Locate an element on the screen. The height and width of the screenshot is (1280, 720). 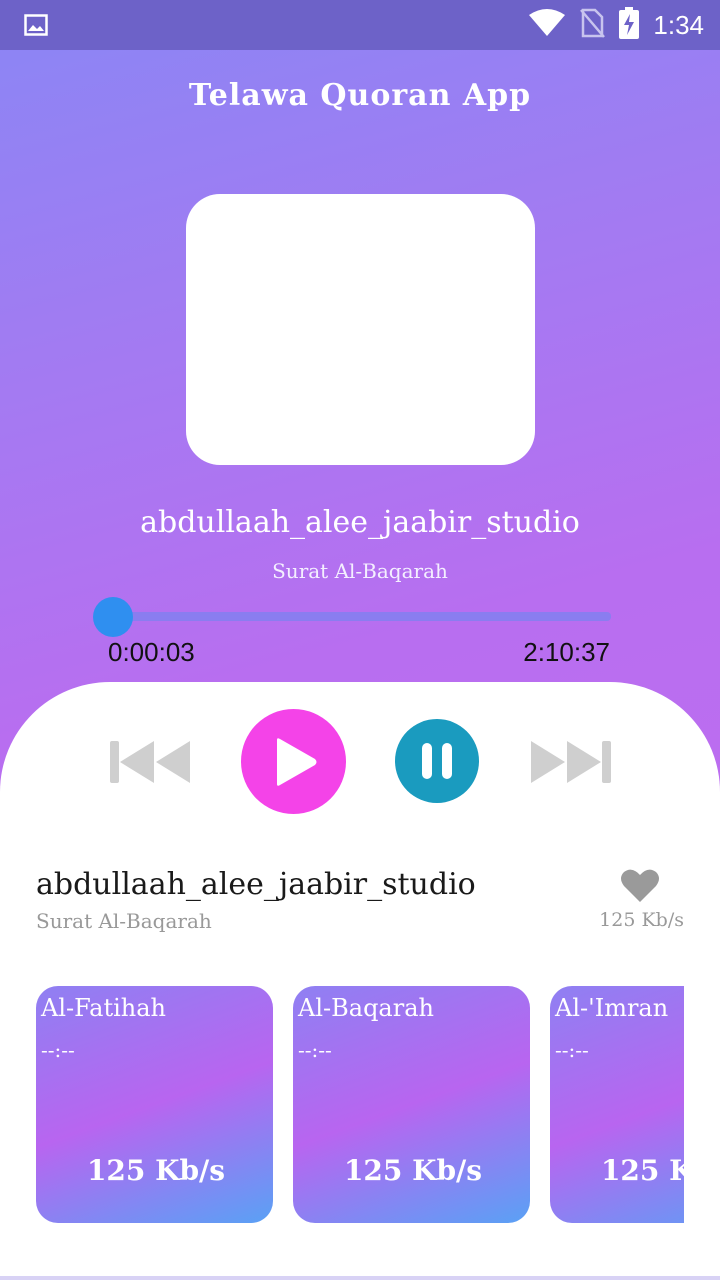
waveform-icon is located at coordinates (359, 341).